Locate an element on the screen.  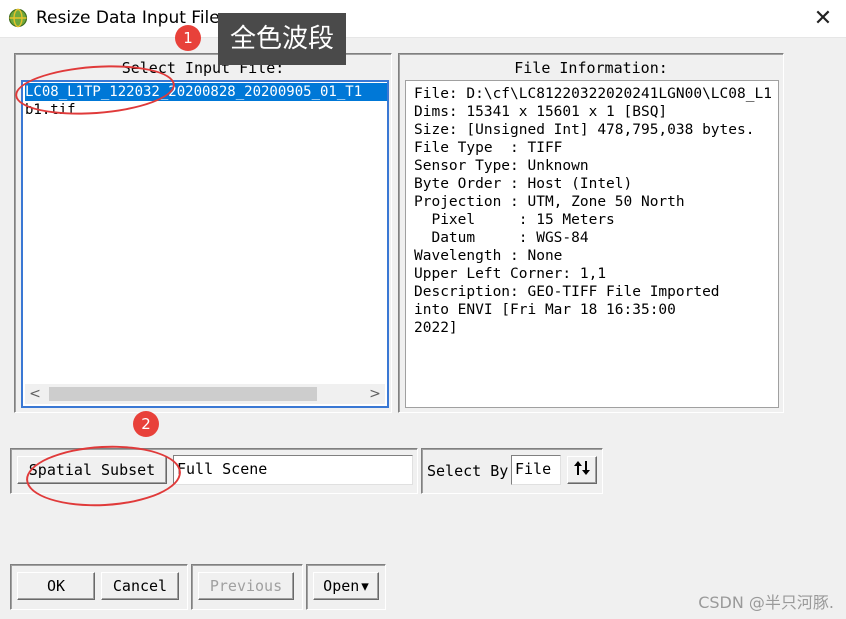
info-line: File Type : TIFF is located at coordinates (488, 148).